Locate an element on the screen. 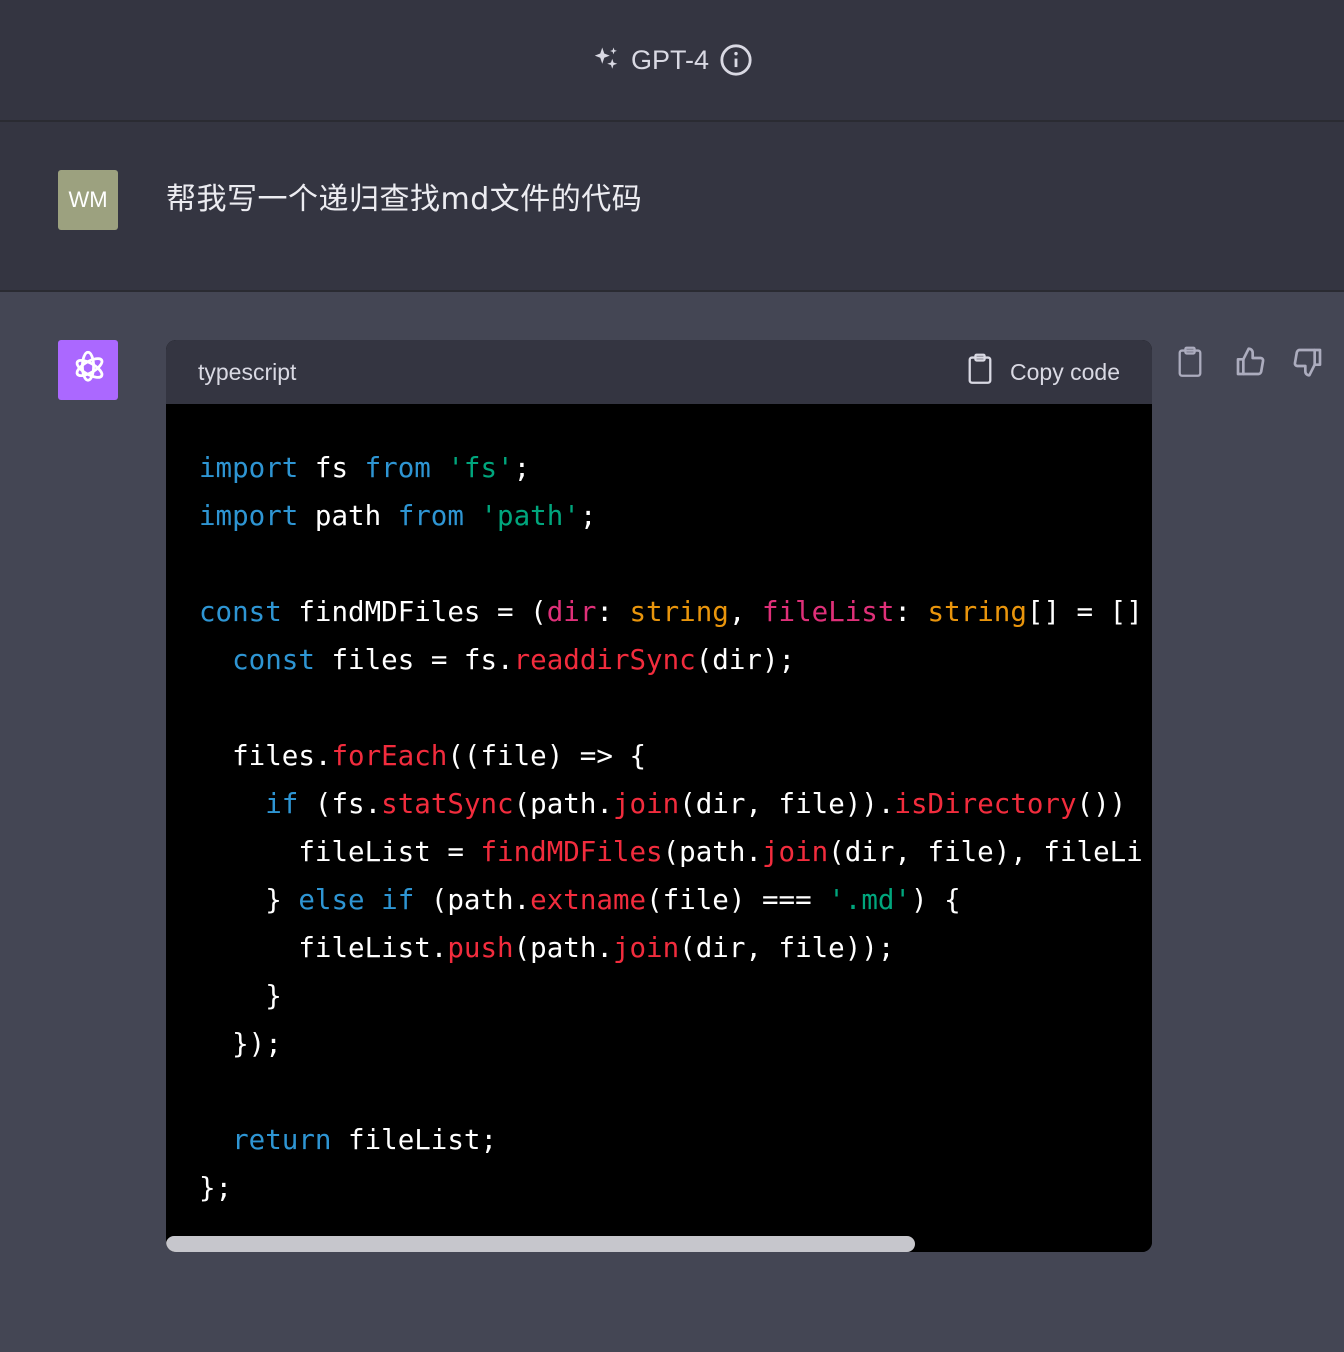 Image resolution: width=1344 pixels, height=1352 pixels. scrollbar-thumb is located at coordinates (541, 1244).